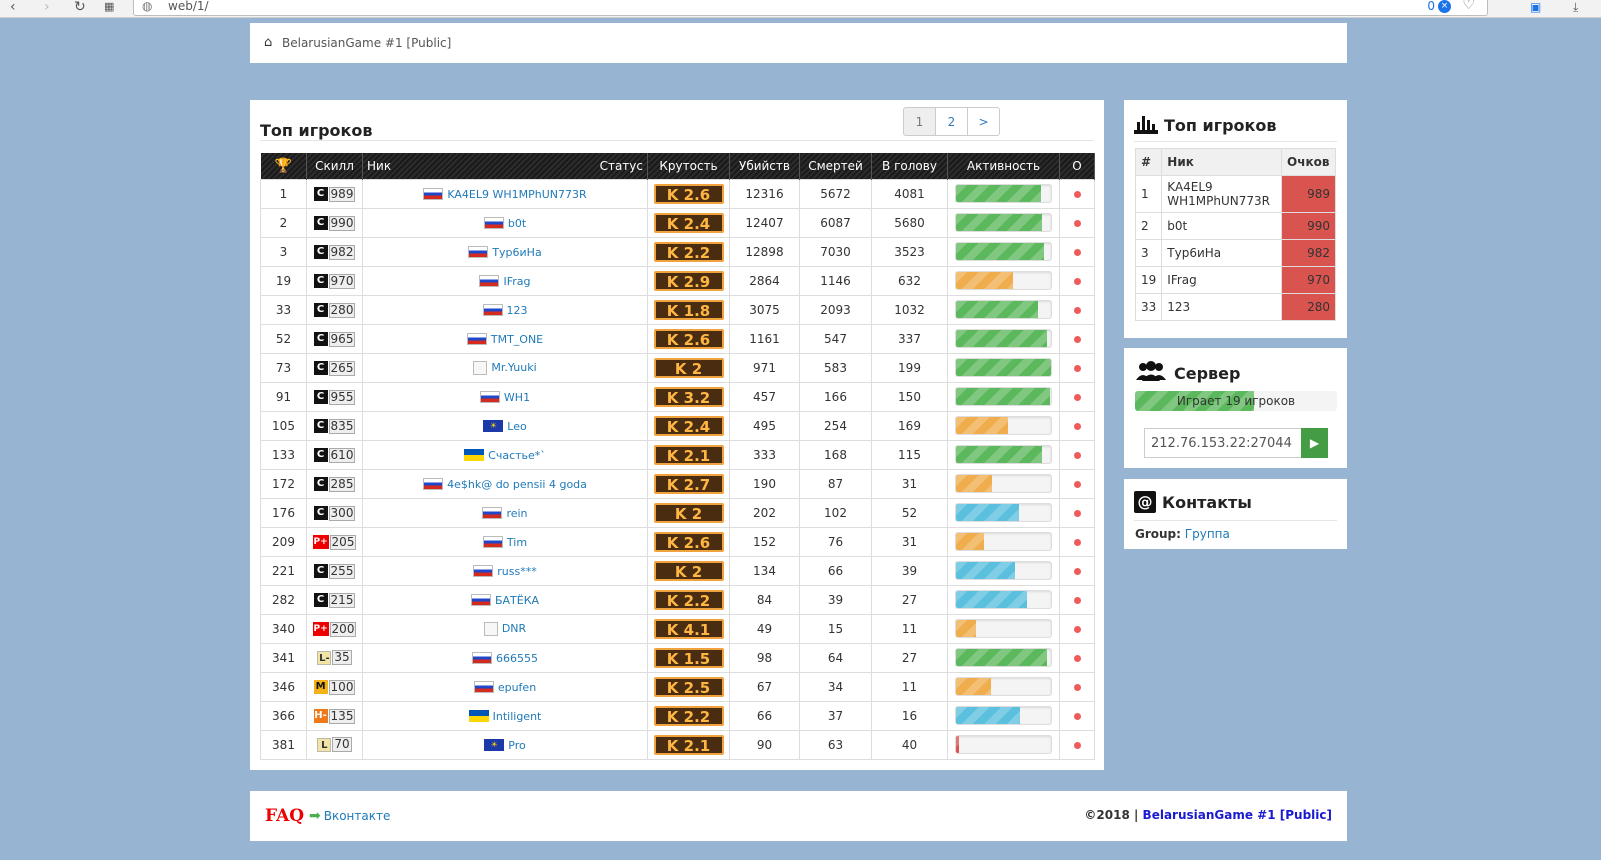  Describe the element at coordinates (366, 43) in the screenshot. I see `breadcrumb-title: BelarusianGame #1 [Public]` at that location.